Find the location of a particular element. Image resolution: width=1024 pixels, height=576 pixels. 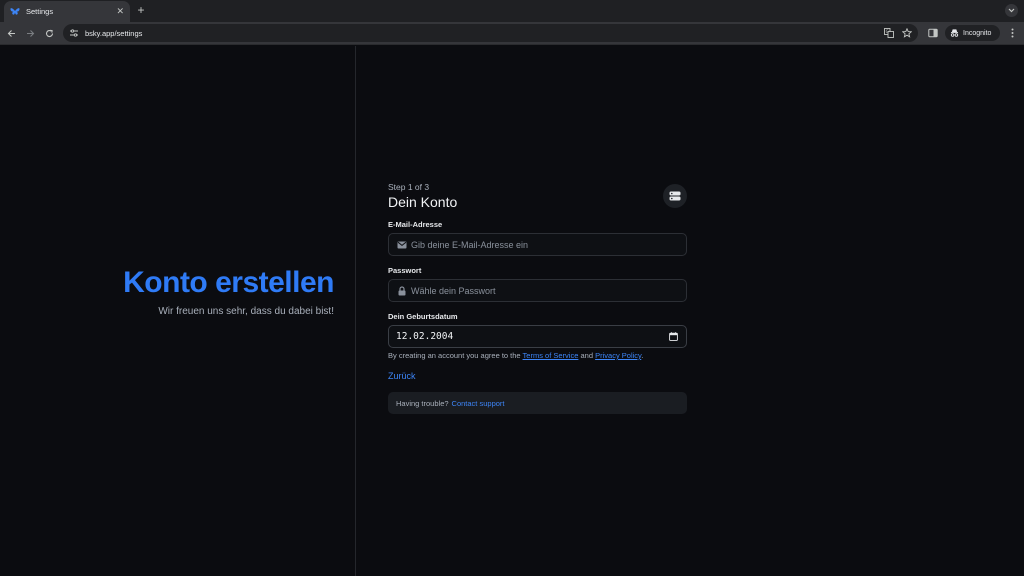

password-placeholder: Wähle dein Passwort is located at coordinates (453, 290).